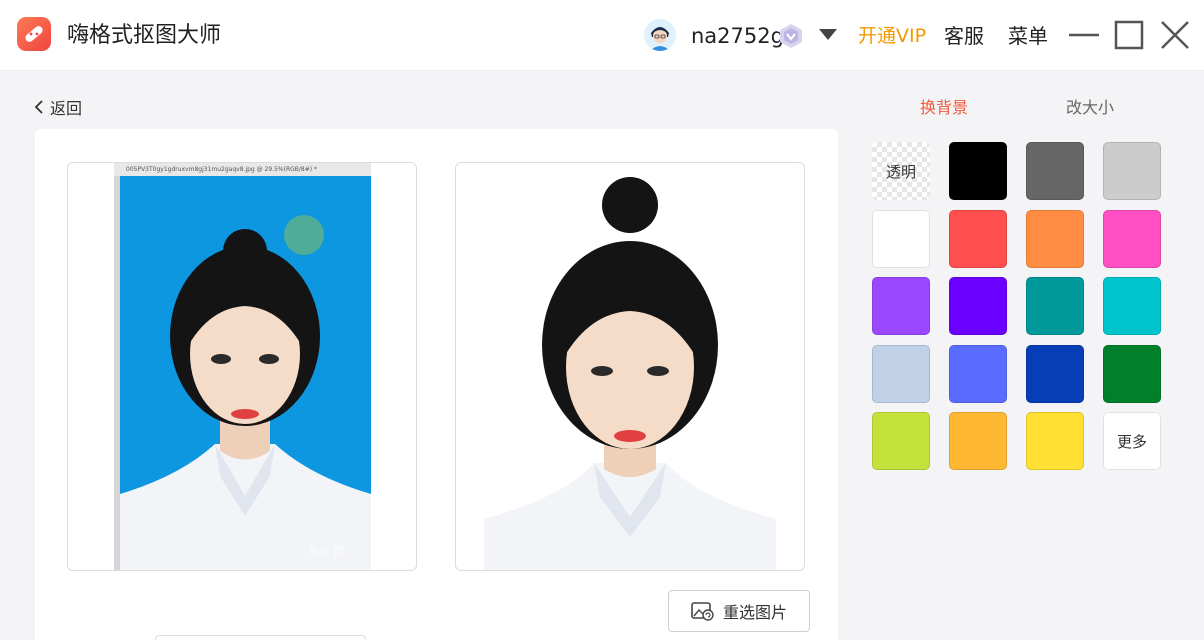 The image size is (1204, 640). What do you see at coordinates (828, 34) in the screenshot?
I see `account-dropdown-icon` at bounding box center [828, 34].